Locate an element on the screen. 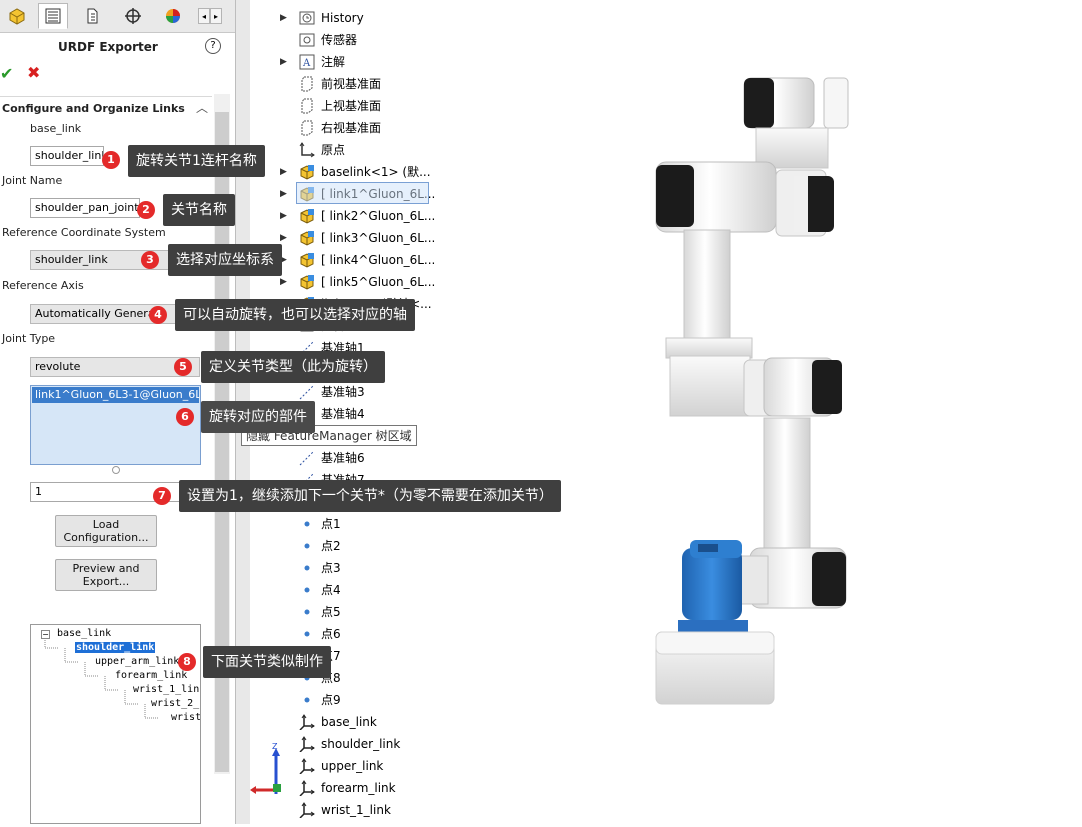 This screenshot has width=1082, height=827. joint-name-field: shoulder_pan_joint is located at coordinates (85, 208).